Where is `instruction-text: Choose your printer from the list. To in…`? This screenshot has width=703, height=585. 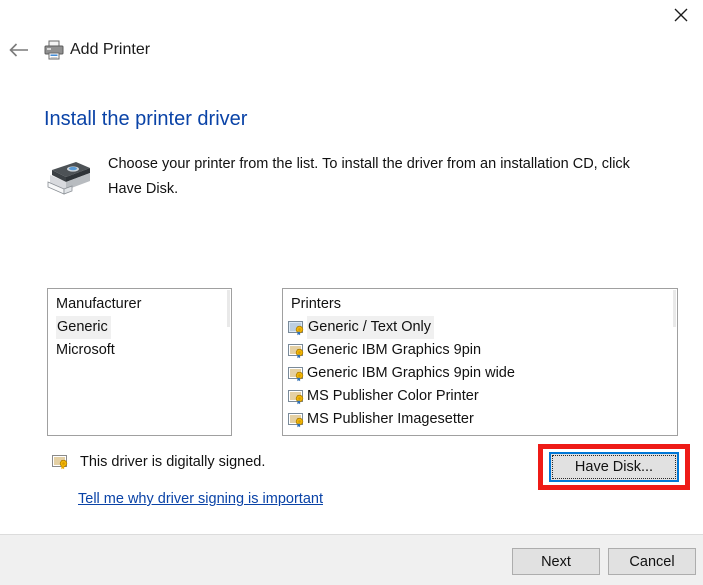
instruction-text: Choose your printer from the list. To in… is located at coordinates (369, 176).